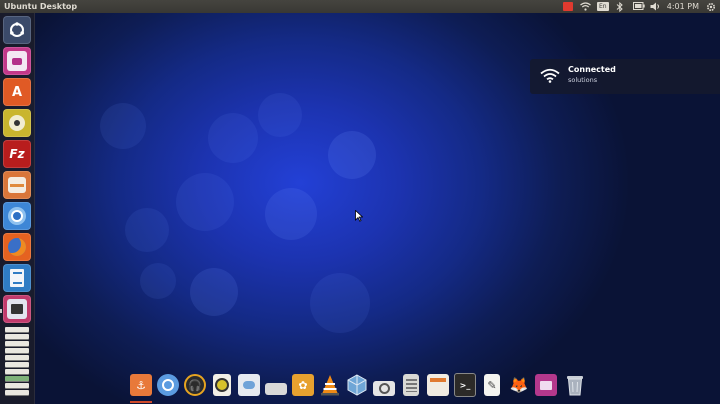 The height and width of the screenshot is (404, 720). Describe the element at coordinates (602, 6) in the screenshot. I see `keyboard-layout-indicator: En` at that location.